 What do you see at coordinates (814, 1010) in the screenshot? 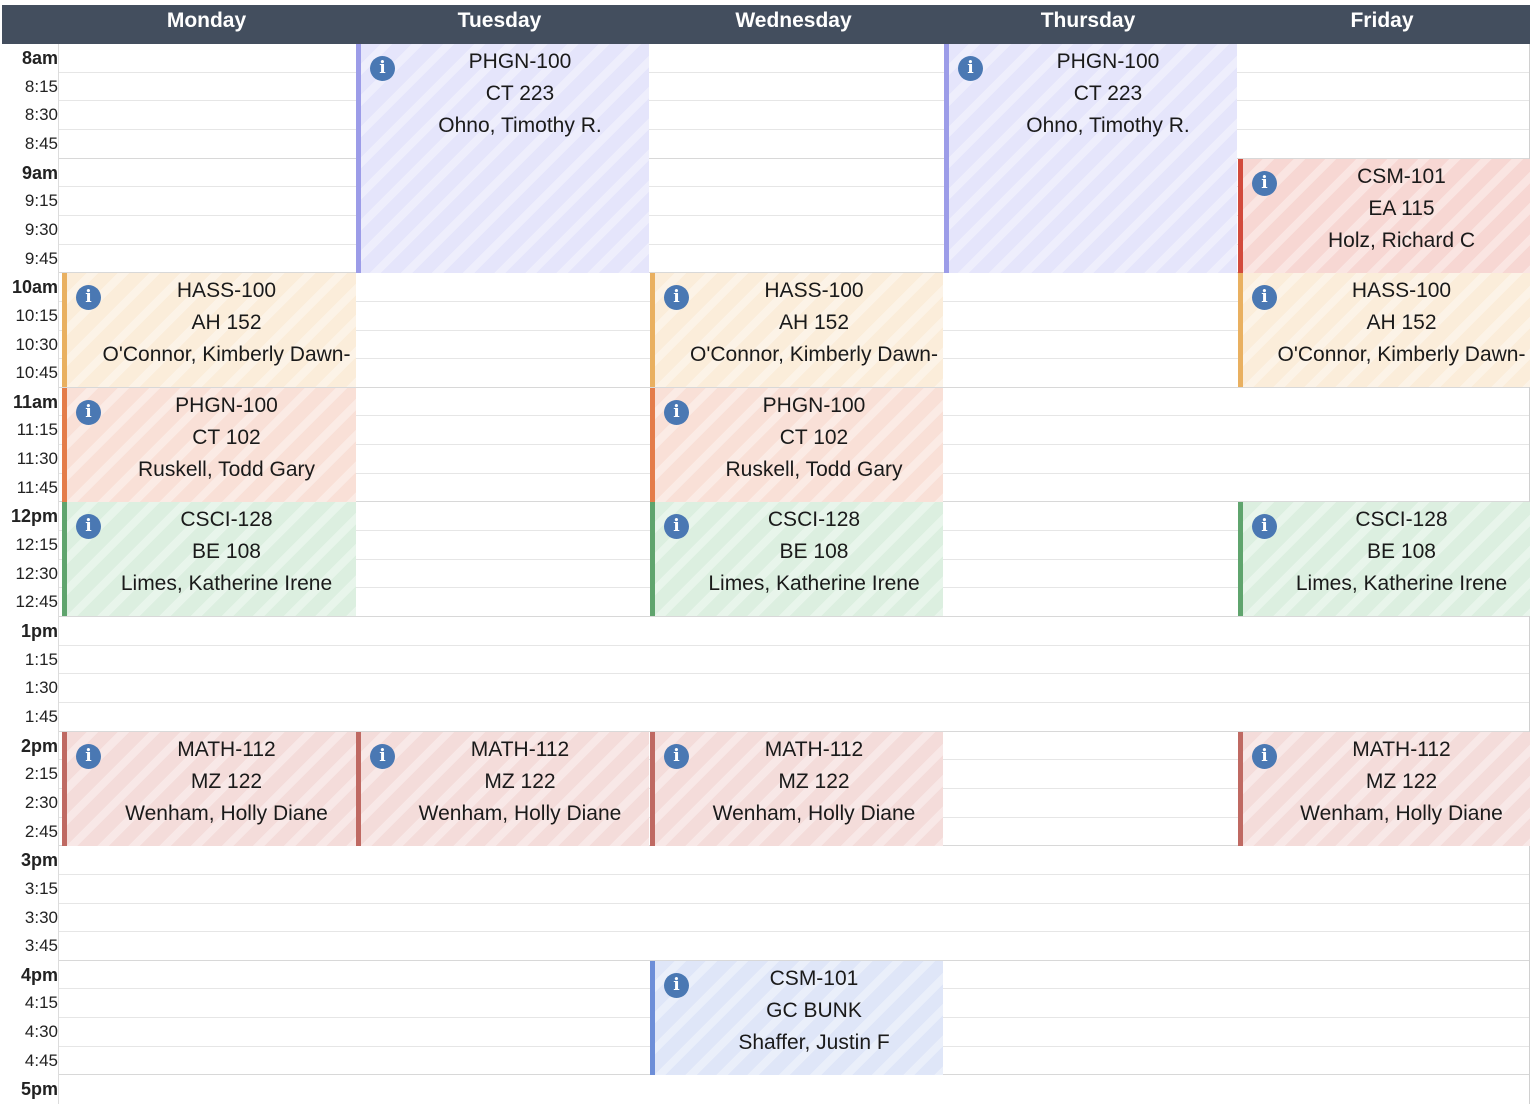
I see `event-room: GC BUNK` at bounding box center [814, 1010].